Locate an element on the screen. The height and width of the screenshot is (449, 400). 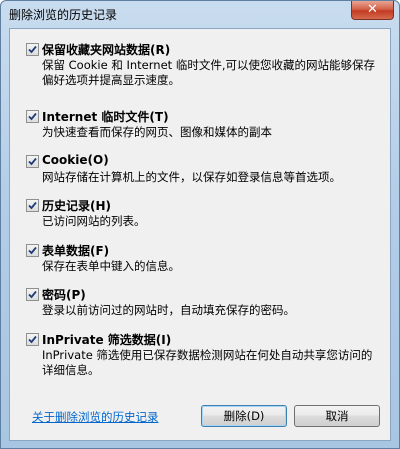
form-data-checkbox is located at coordinates (32, 250).